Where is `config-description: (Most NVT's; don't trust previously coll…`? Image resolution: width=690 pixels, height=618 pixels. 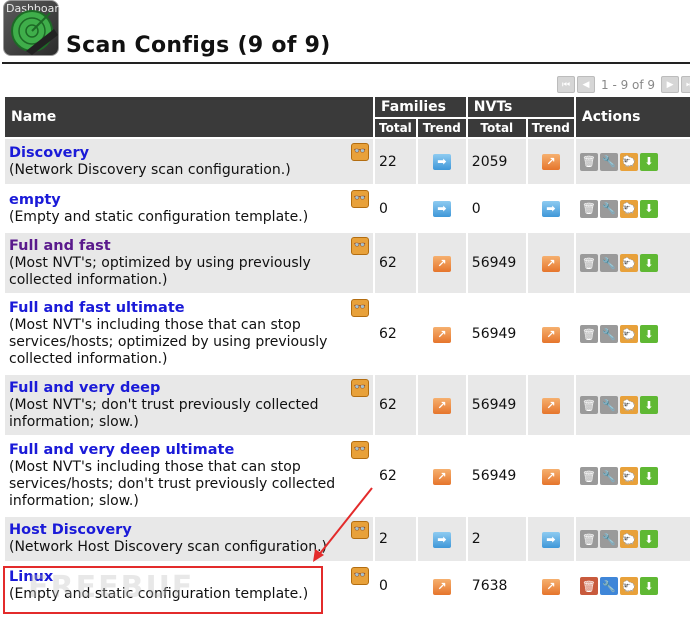
config-description: (Most NVT's; don't trust previously coll… is located at coordinates (164, 413).